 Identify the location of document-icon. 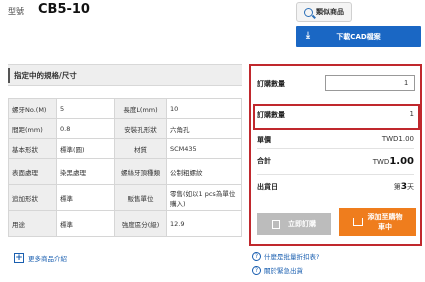
(276, 224).